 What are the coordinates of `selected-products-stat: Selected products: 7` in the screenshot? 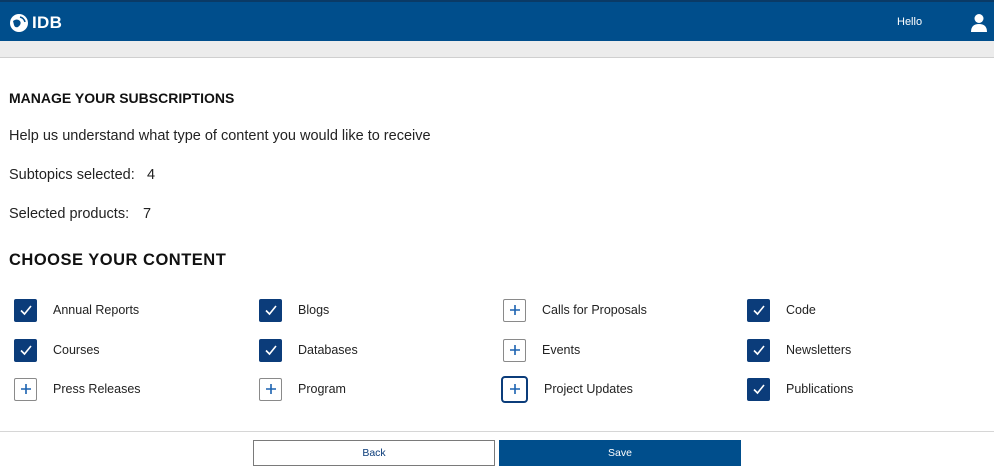 It's located at (80, 214).